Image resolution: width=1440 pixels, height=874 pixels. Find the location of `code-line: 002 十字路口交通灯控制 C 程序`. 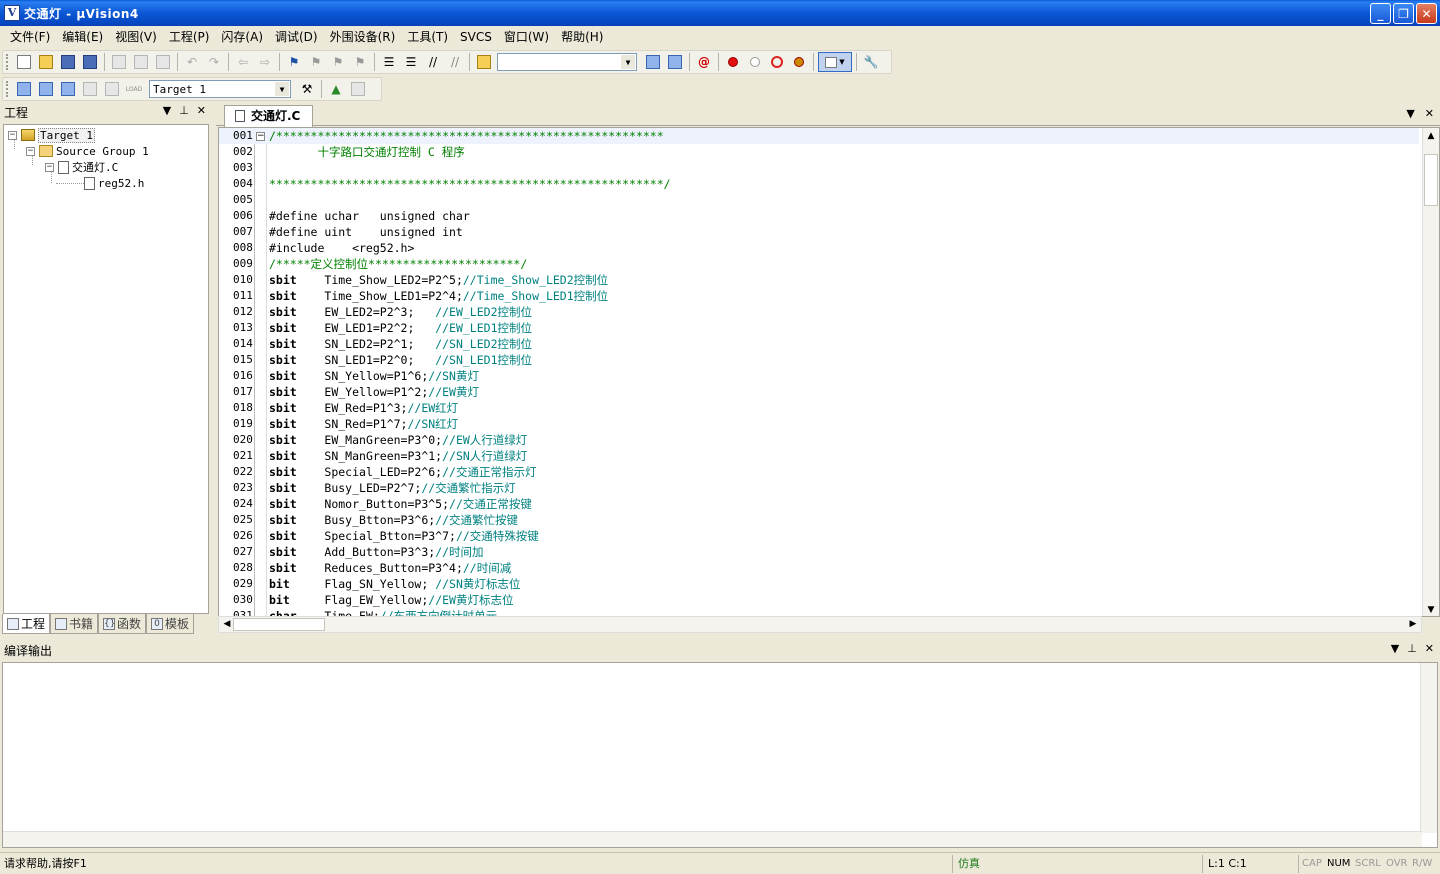

code-line: 002 十字路口交通灯控制 C 程序 is located at coordinates (819, 152).